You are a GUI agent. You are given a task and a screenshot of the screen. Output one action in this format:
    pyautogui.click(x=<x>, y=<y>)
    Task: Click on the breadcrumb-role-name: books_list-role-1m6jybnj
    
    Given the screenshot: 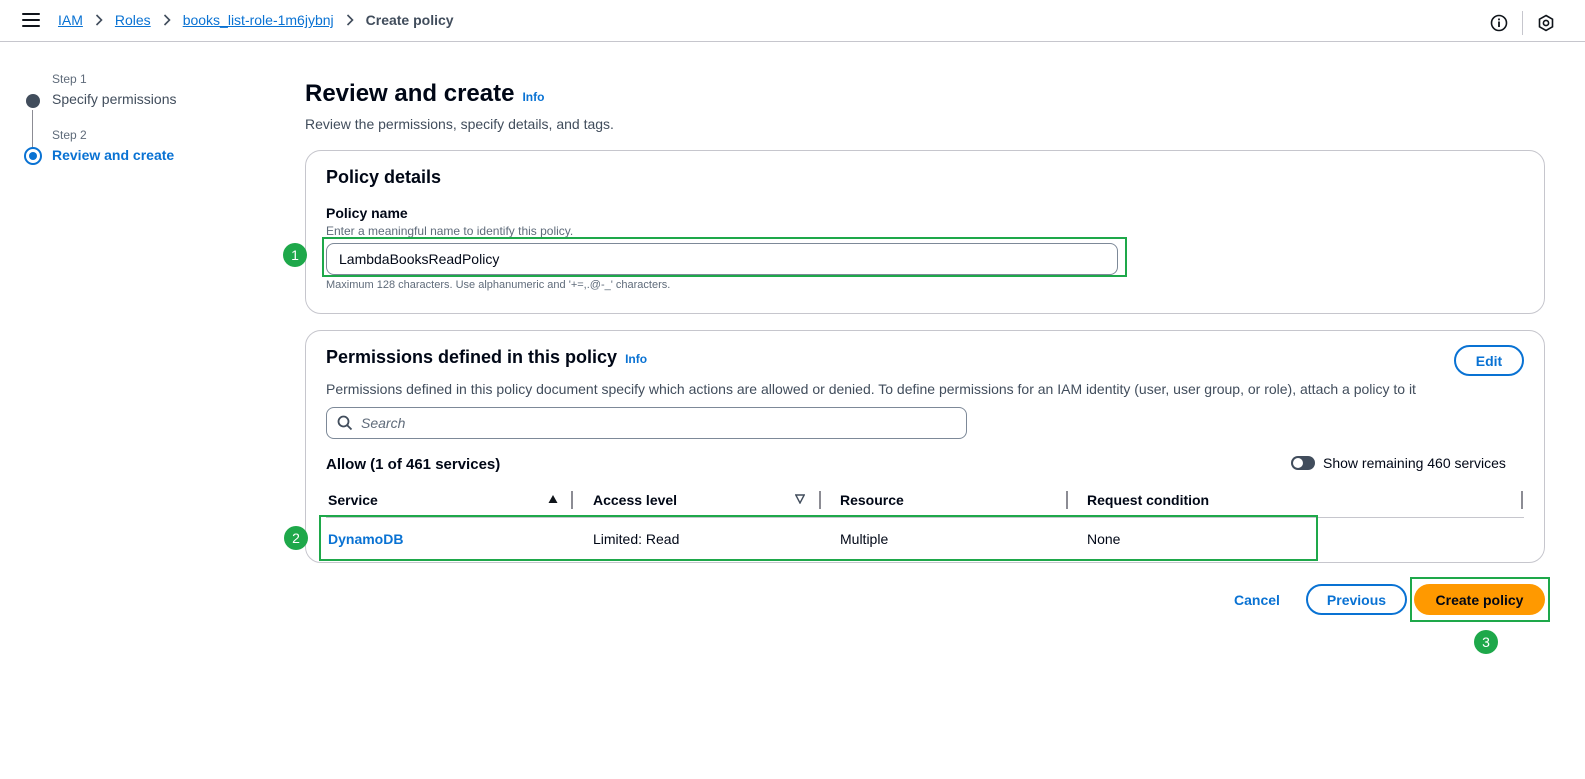 What is the action you would take?
    pyautogui.click(x=258, y=20)
    